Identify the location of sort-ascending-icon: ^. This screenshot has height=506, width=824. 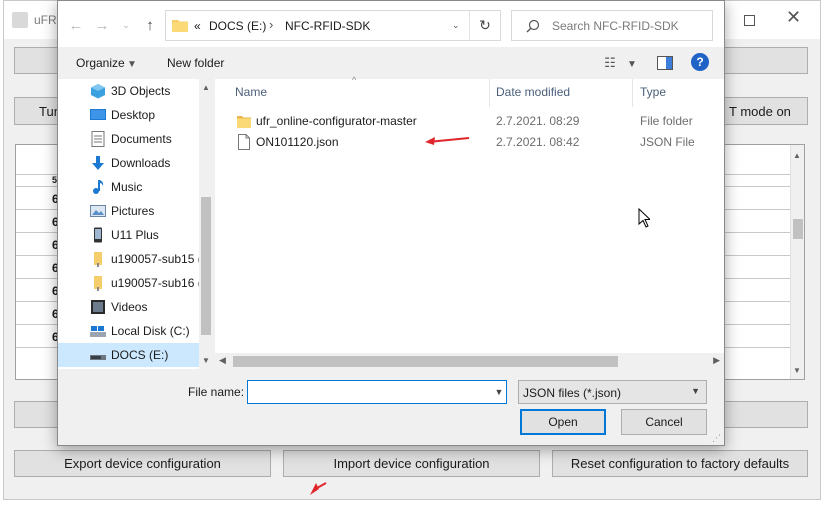
(354, 80).